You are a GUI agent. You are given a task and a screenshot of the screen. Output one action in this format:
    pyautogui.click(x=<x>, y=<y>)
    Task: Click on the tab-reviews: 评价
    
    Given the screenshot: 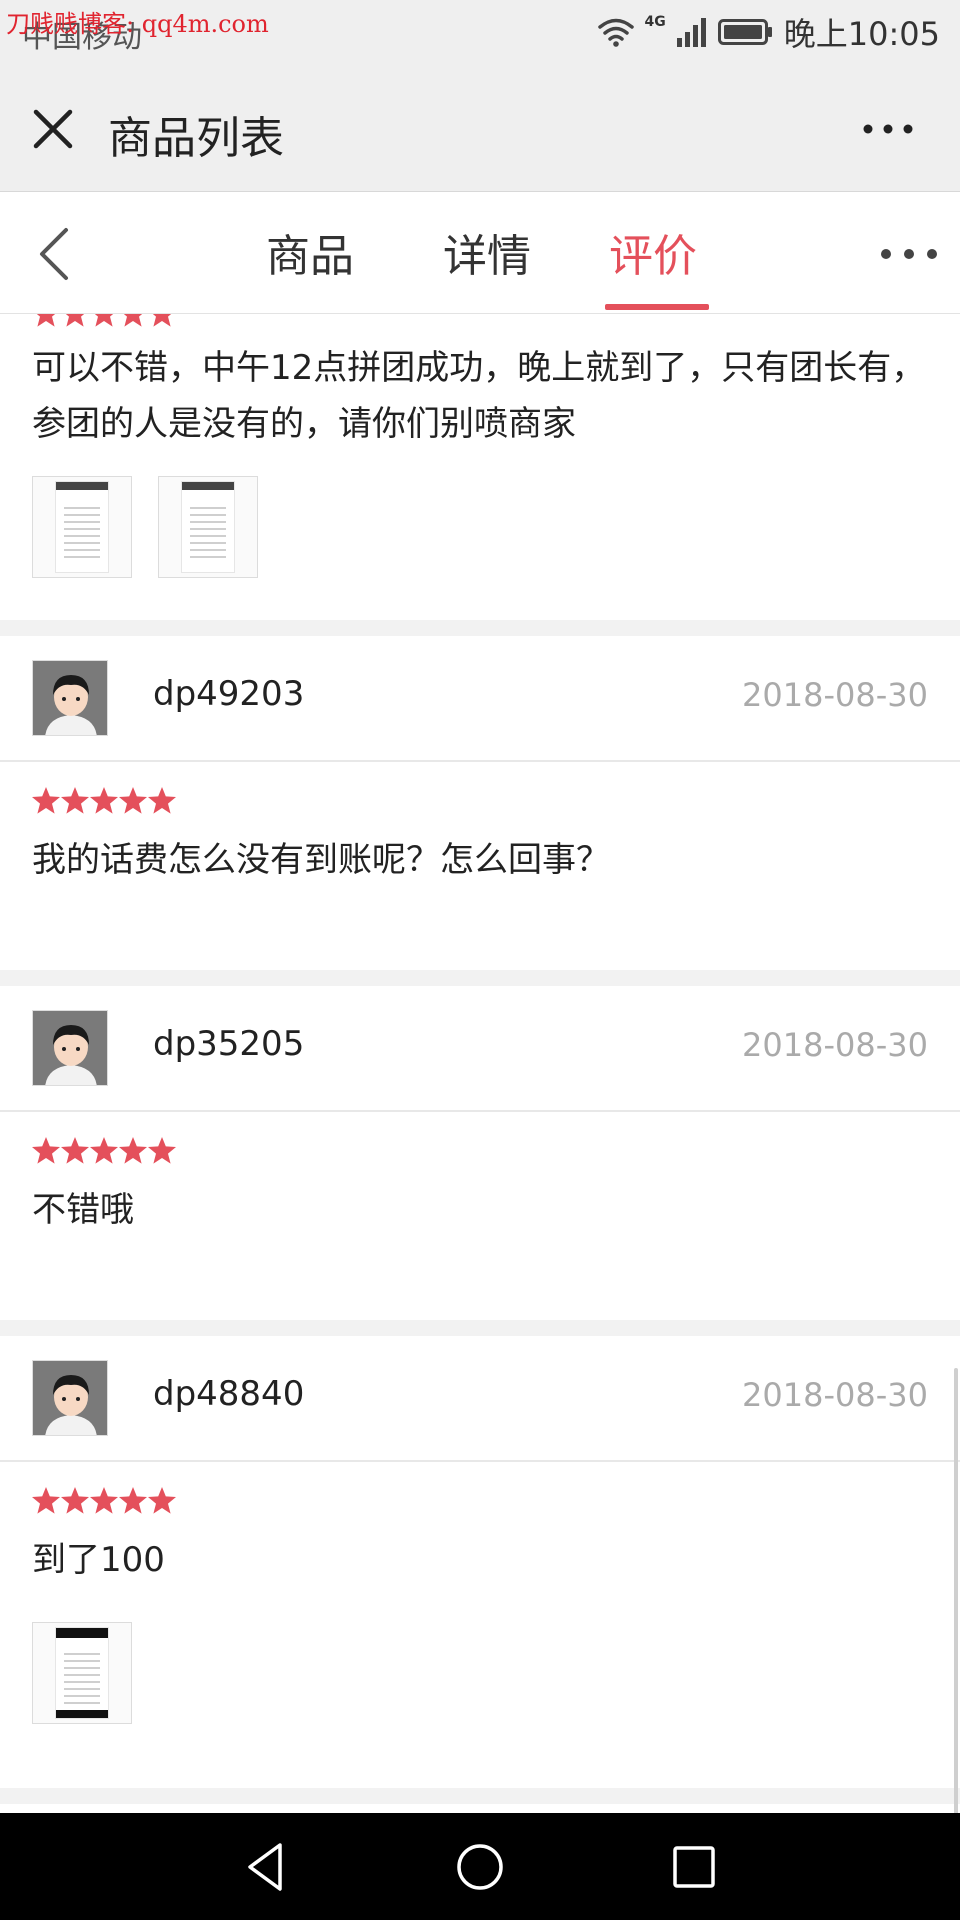 What is the action you would take?
    pyautogui.click(x=653, y=252)
    